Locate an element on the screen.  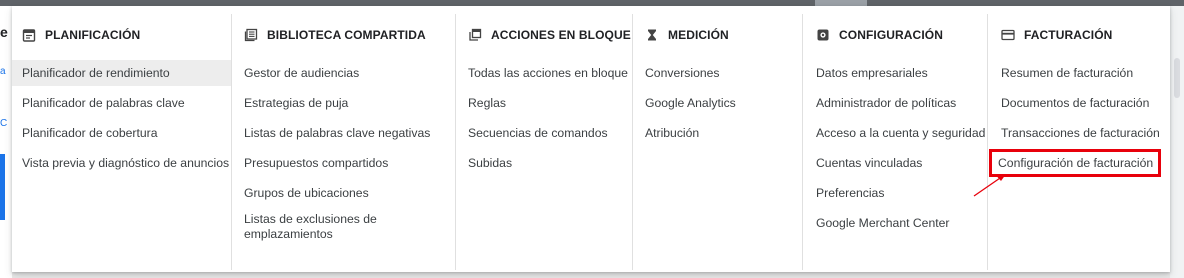
column-title: ACCIONES EN BLOQUE is located at coordinates (561, 35).